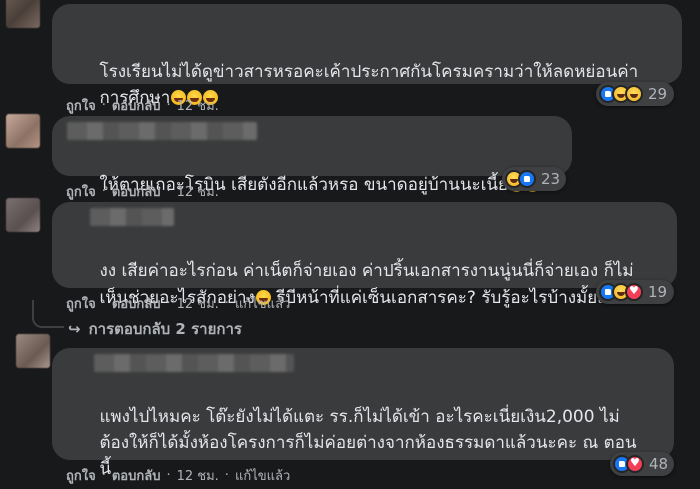 This screenshot has width=700, height=489. I want to click on view-replies-link: ↪ การตอบกลับ 2 รายการ, so click(155, 329).